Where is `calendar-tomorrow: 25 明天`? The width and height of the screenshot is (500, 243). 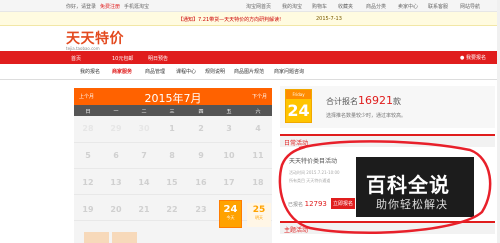
calendar-tomorrow: 25 明天 is located at coordinates (259, 215).